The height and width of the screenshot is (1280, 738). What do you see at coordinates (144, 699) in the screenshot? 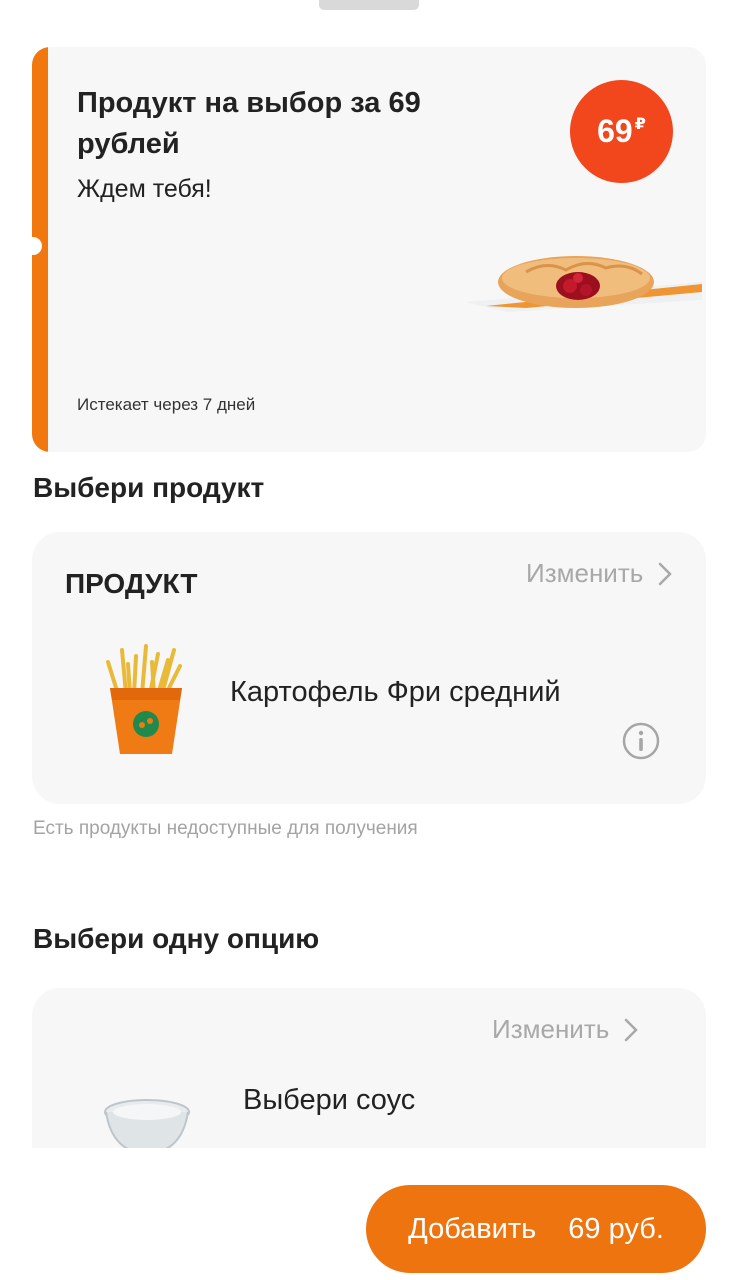
I see `french-fries-image` at bounding box center [144, 699].